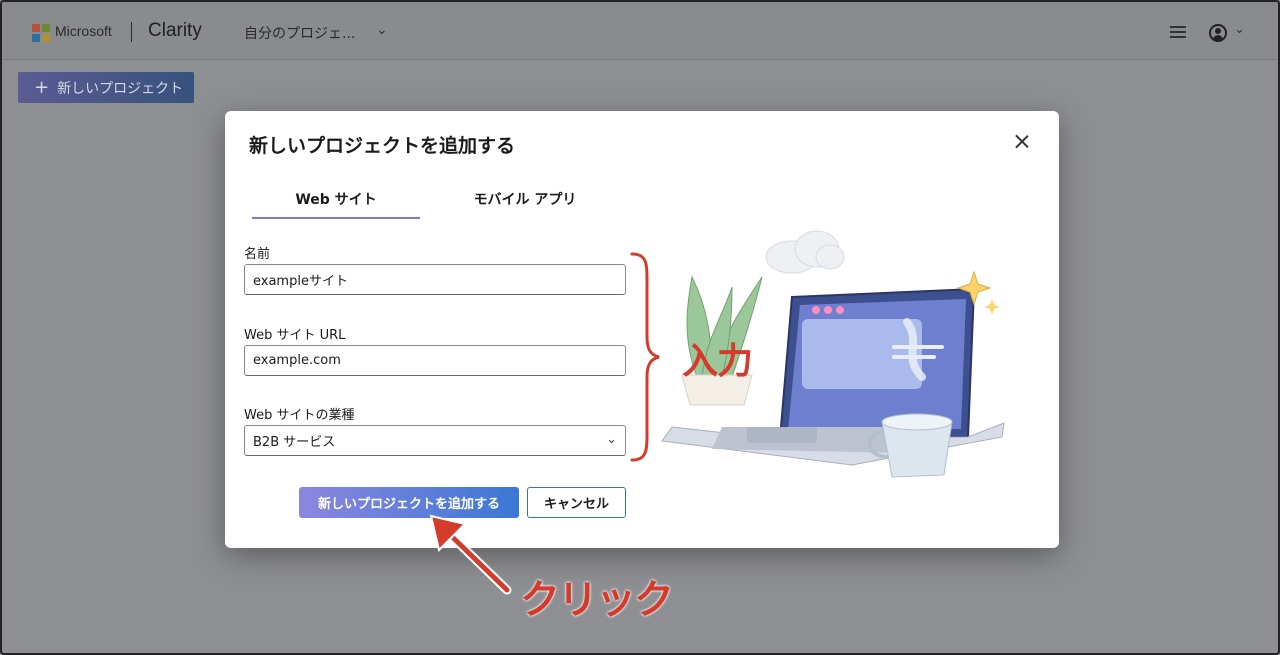 The width and height of the screenshot is (1280, 655). I want to click on close-icon, so click(1022, 142).